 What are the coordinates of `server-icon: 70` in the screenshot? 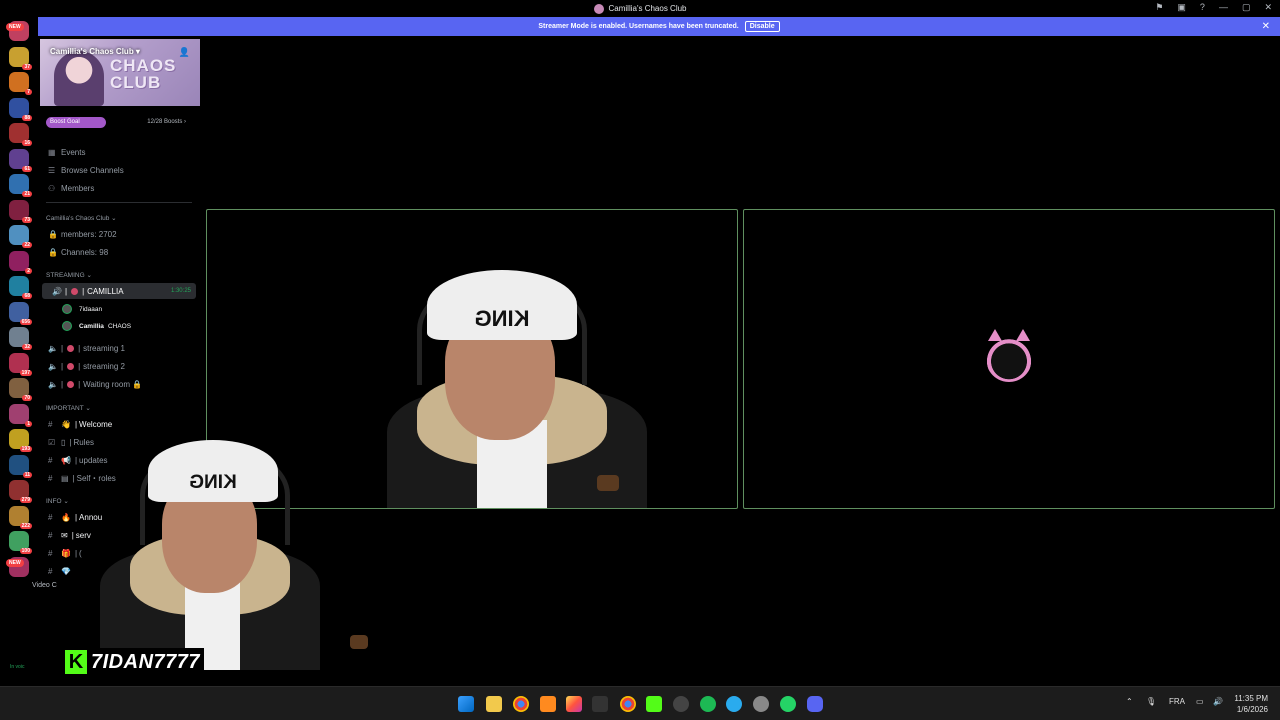 It's located at (20, 389).